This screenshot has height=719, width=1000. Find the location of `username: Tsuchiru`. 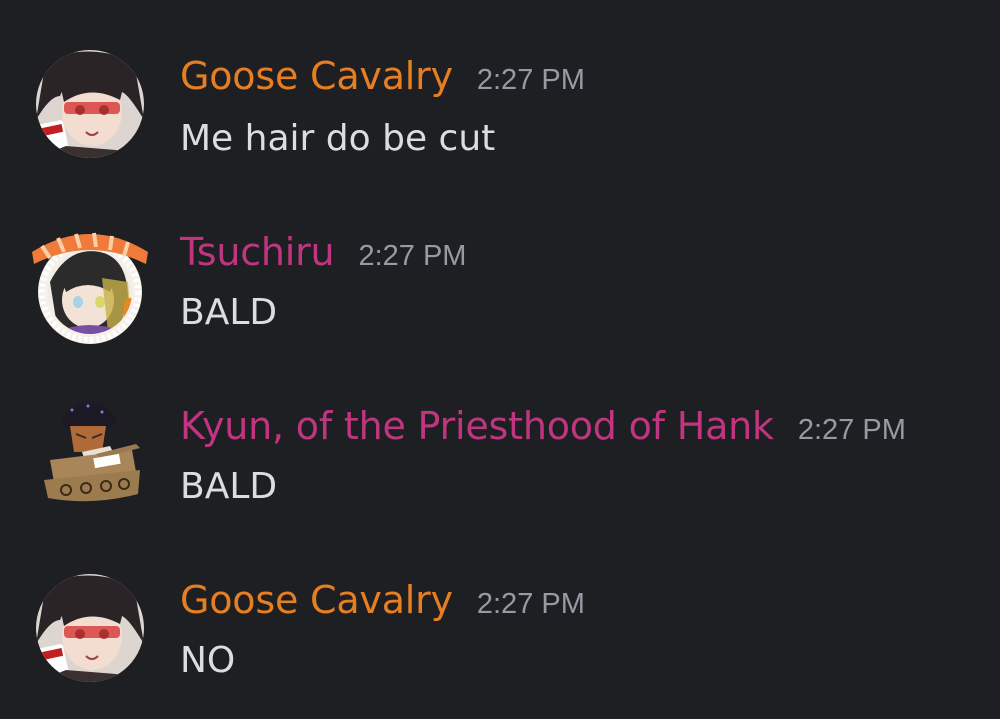

username: Tsuchiru is located at coordinates (257, 252).